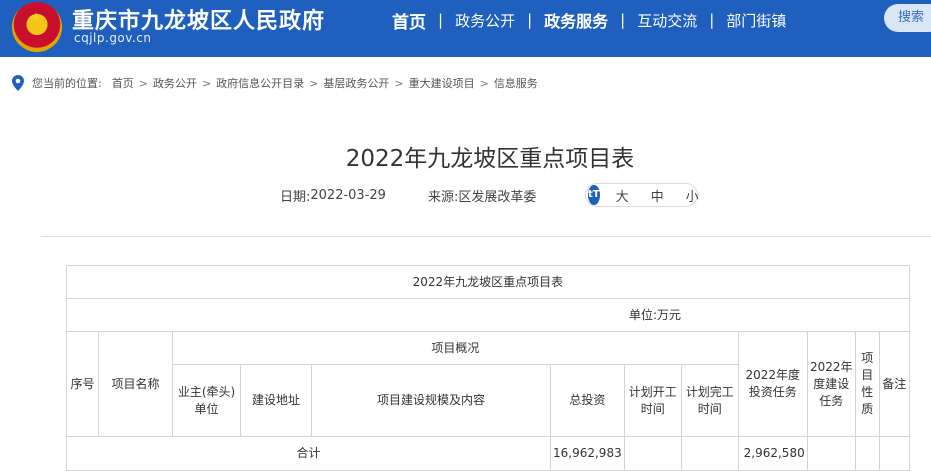 The height and width of the screenshot is (471, 931). What do you see at coordinates (642, 195) in the screenshot?
I see `font-size-control: tT 大 中 小` at bounding box center [642, 195].